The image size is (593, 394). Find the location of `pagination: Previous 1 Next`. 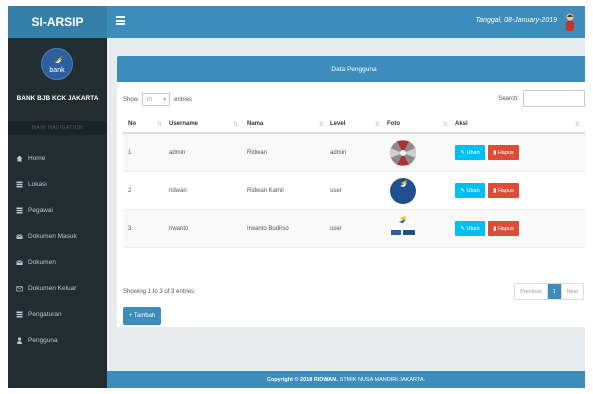

pagination: Previous 1 Next is located at coordinates (549, 291).